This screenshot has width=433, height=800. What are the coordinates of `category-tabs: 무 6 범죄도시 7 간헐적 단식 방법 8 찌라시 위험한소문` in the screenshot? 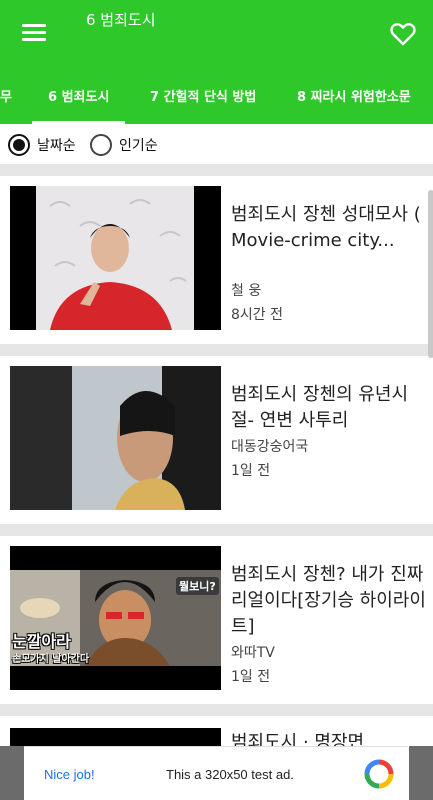 It's located at (216, 102).